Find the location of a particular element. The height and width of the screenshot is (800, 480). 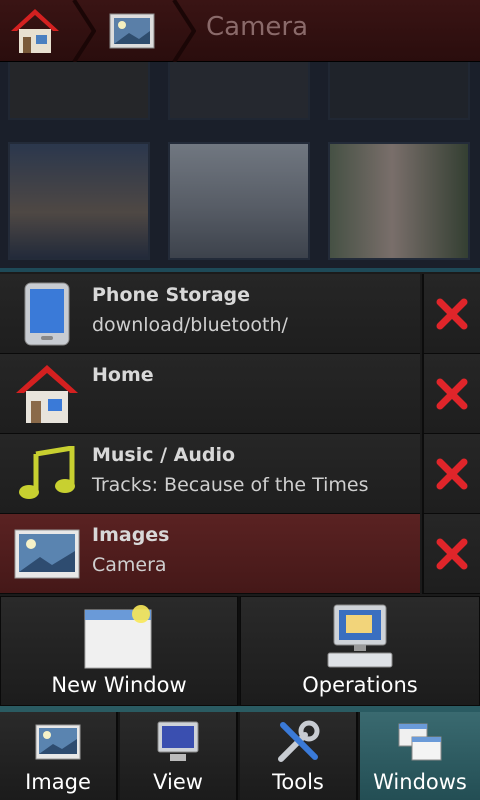

image-folder-icon is located at coordinates (132, 31).